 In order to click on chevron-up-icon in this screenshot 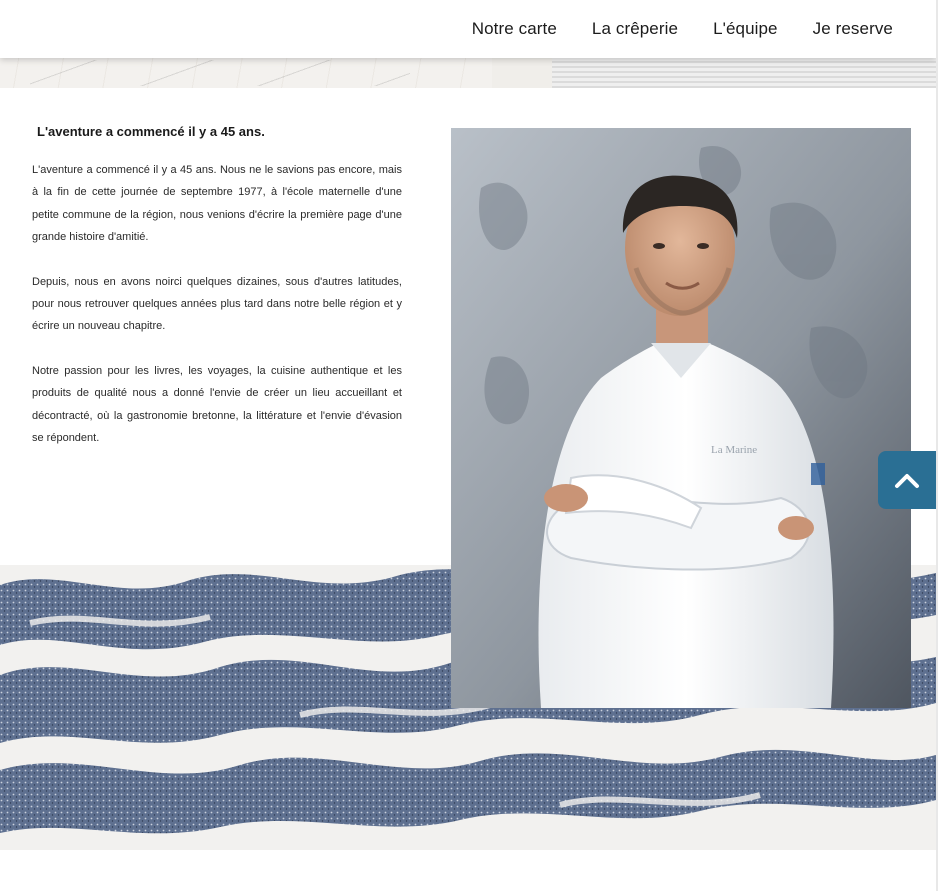, I will do `click(907, 481)`.